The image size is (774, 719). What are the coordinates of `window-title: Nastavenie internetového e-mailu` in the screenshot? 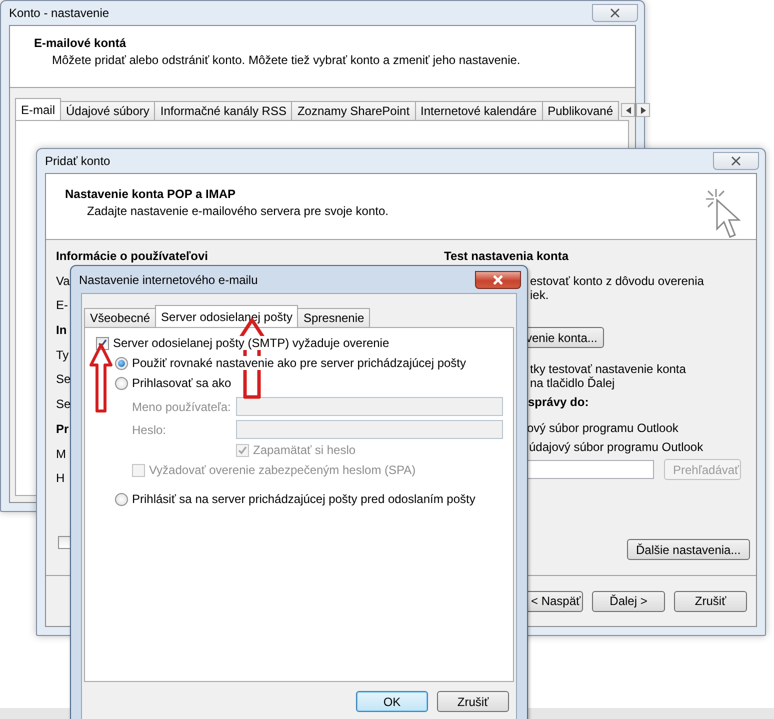 It's located at (168, 279).